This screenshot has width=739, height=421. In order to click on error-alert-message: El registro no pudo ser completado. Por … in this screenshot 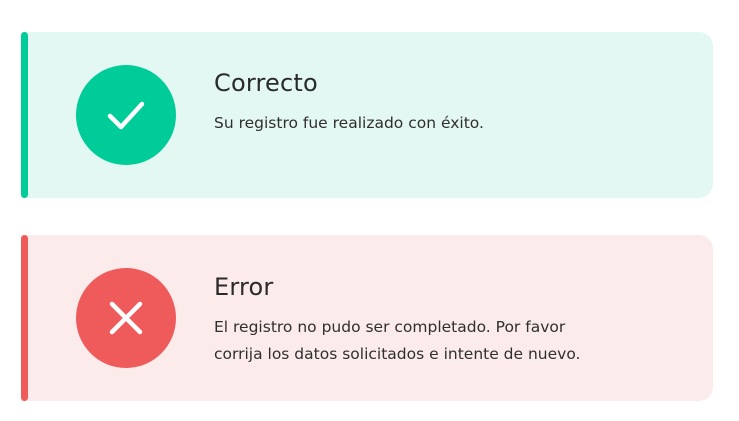, I will do `click(444, 341)`.